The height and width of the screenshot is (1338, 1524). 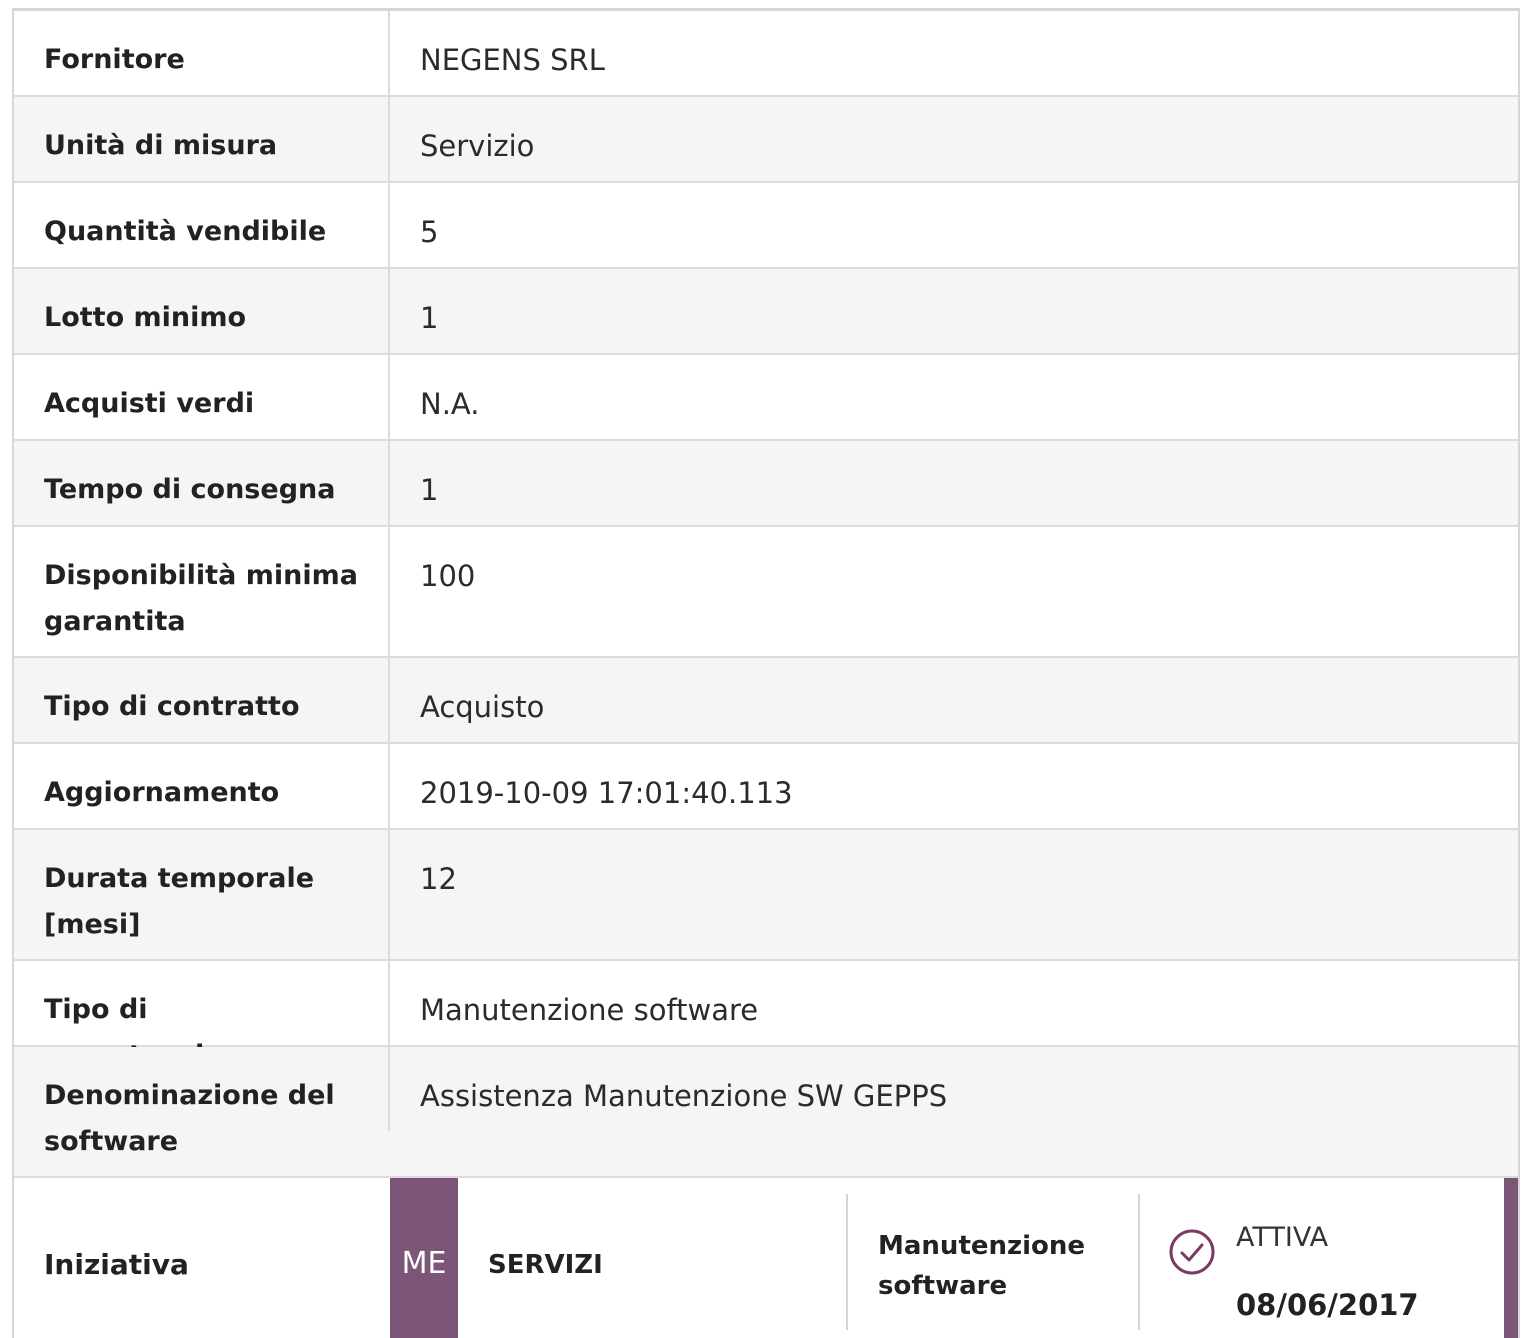 I want to click on detail-value: Servizio, so click(x=477, y=146).